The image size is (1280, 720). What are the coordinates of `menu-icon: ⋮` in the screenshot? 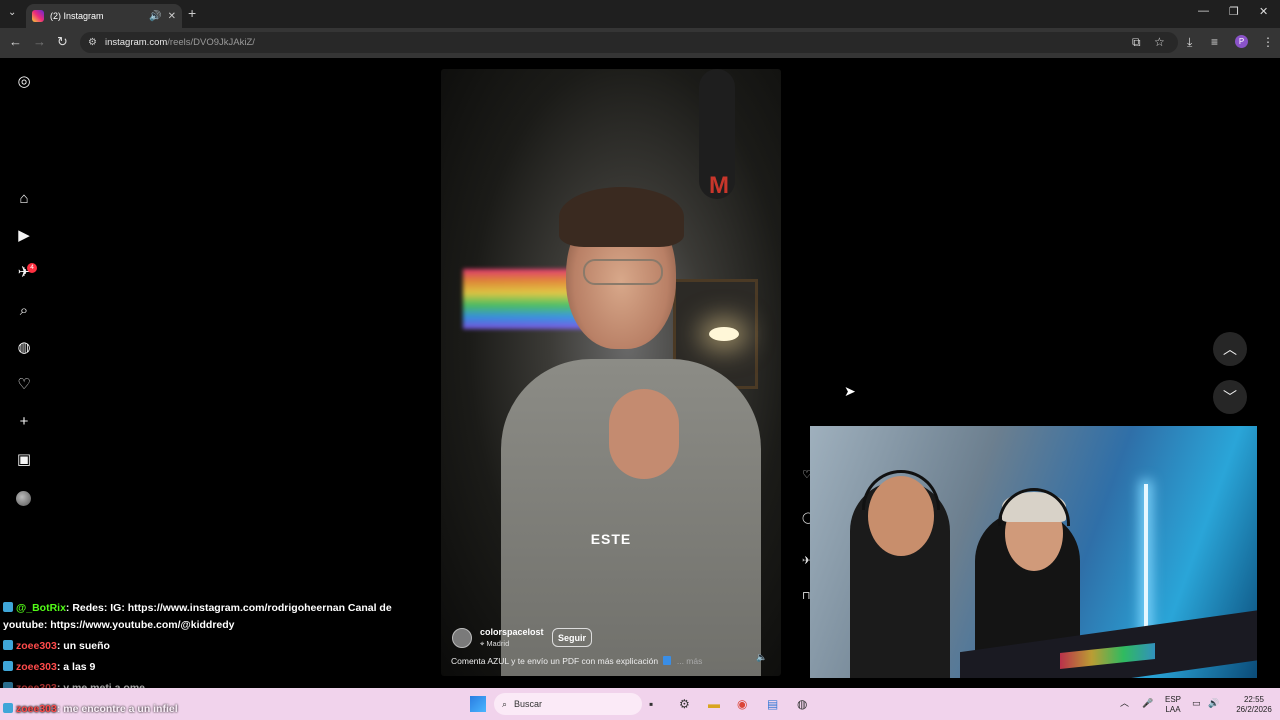 It's located at (1268, 42).